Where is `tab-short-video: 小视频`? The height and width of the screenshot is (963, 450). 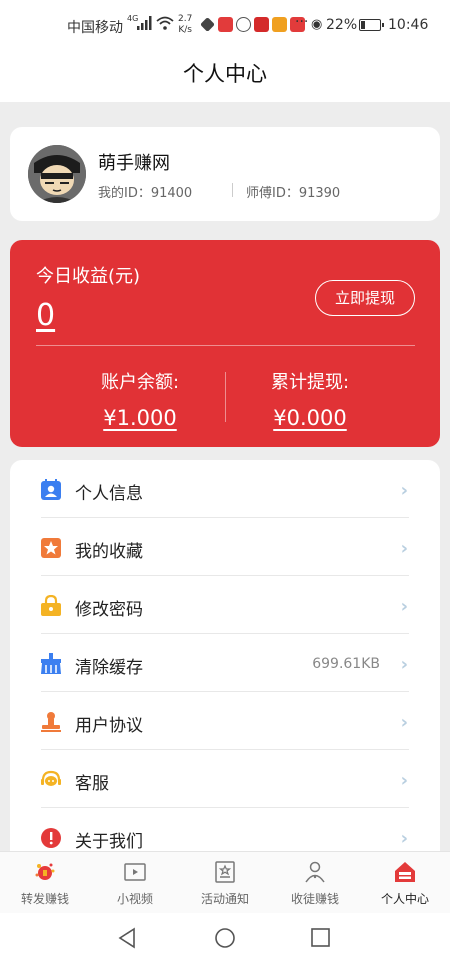
tab-short-video: 小视频 is located at coordinates (135, 883).